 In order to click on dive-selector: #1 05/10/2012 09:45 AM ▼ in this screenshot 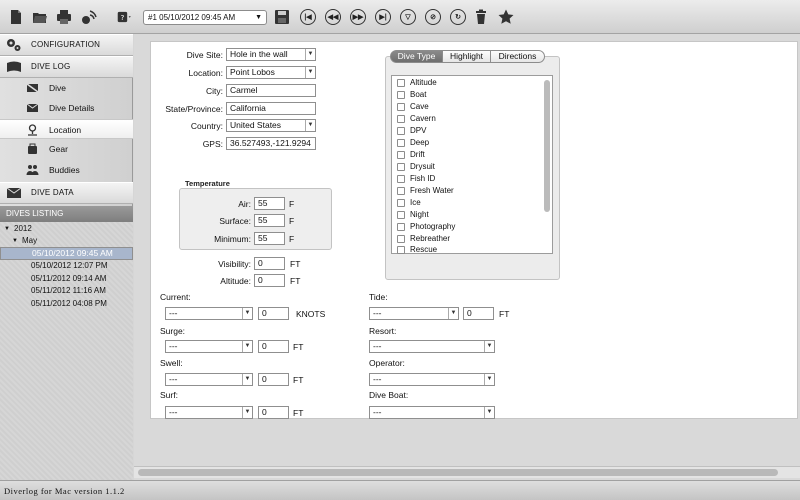, I will do `click(205, 17)`.